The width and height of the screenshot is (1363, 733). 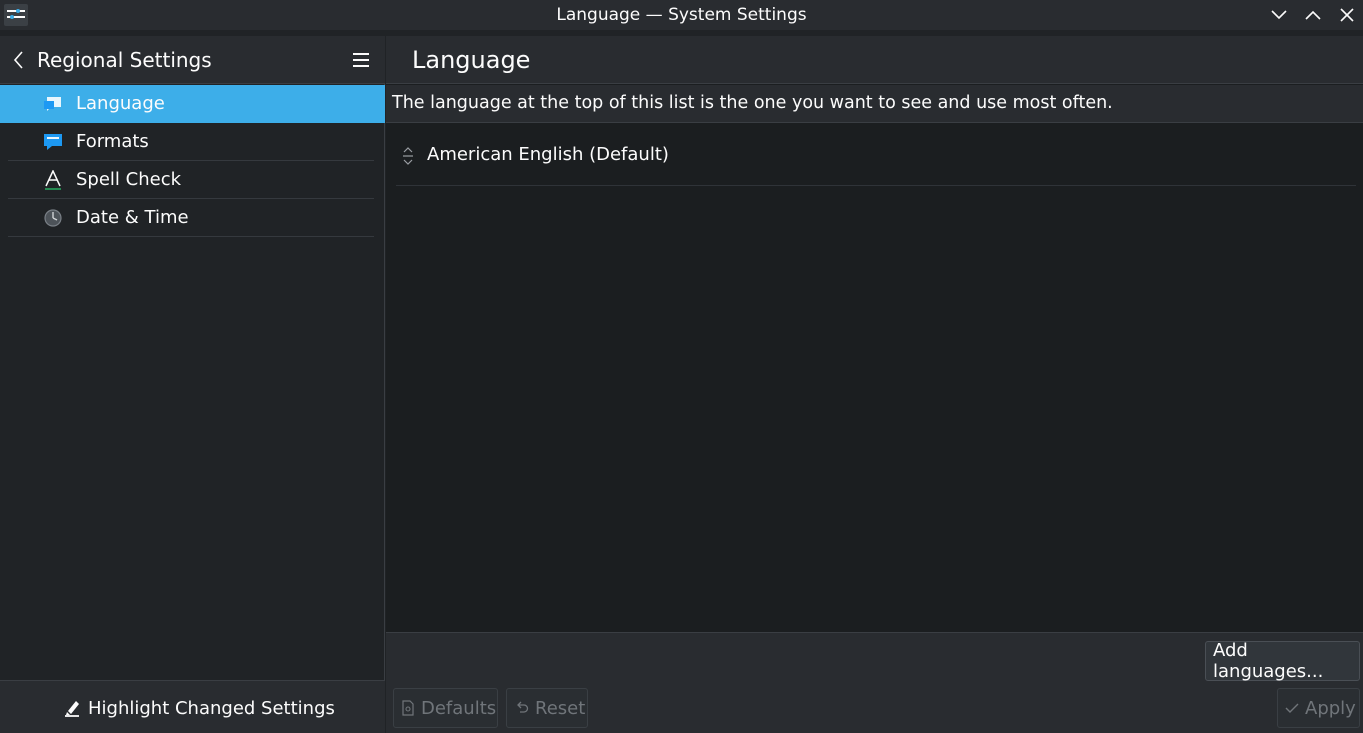 I want to click on sidebar-list: Language Formats Spell Check Date & Time, so click(x=192, y=161).